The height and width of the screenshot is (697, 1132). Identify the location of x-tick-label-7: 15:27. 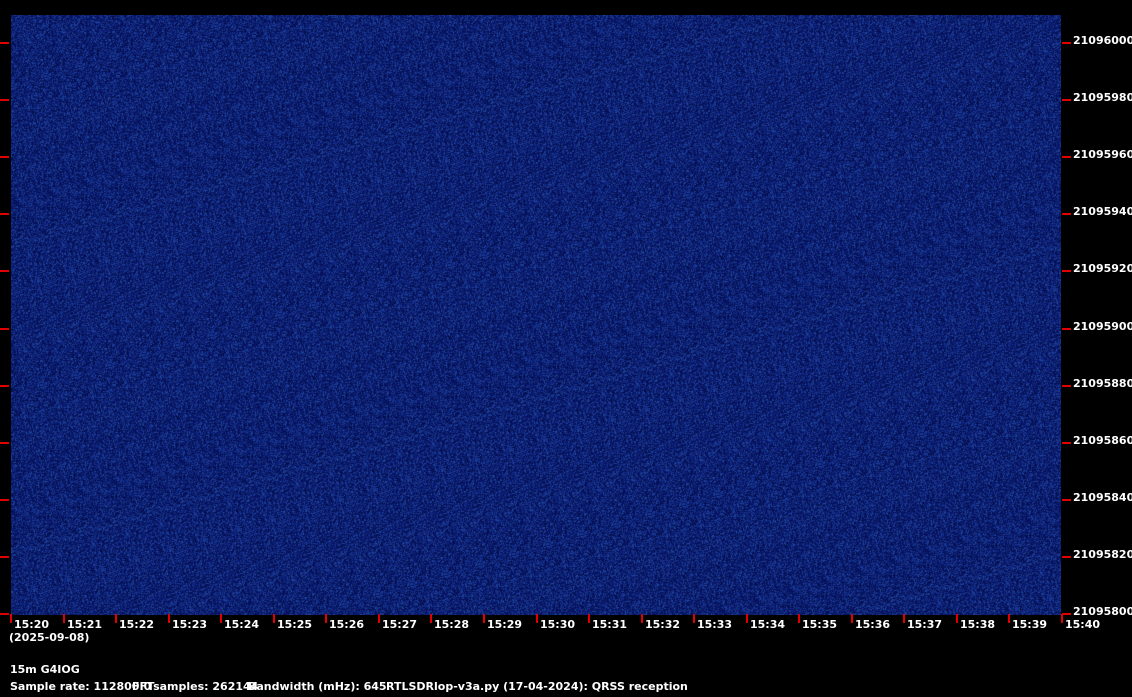
(400, 624).